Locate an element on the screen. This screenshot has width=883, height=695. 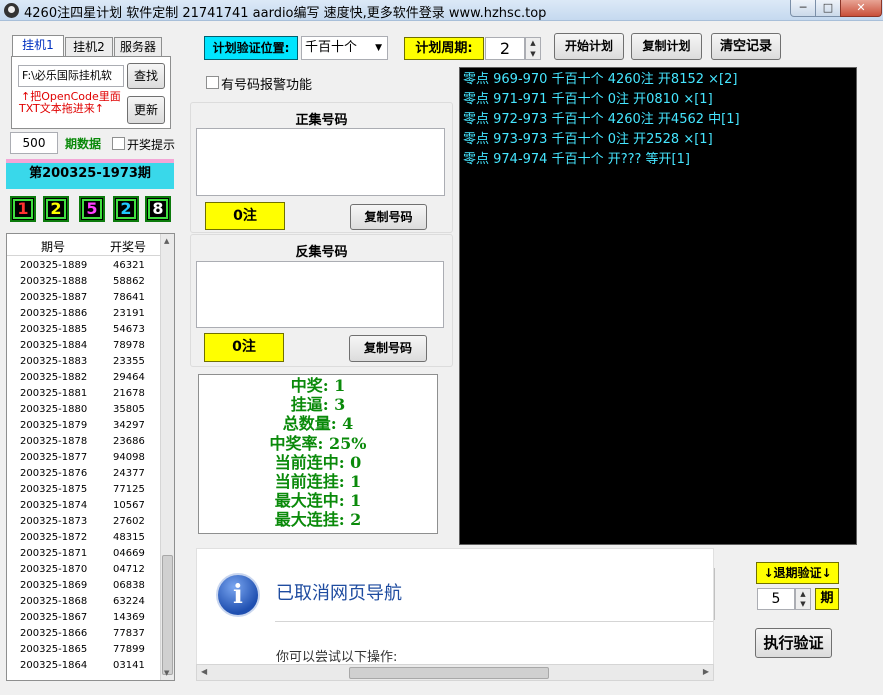
history-scrollbar: ▲ ▼ is located at coordinates (167, 457).